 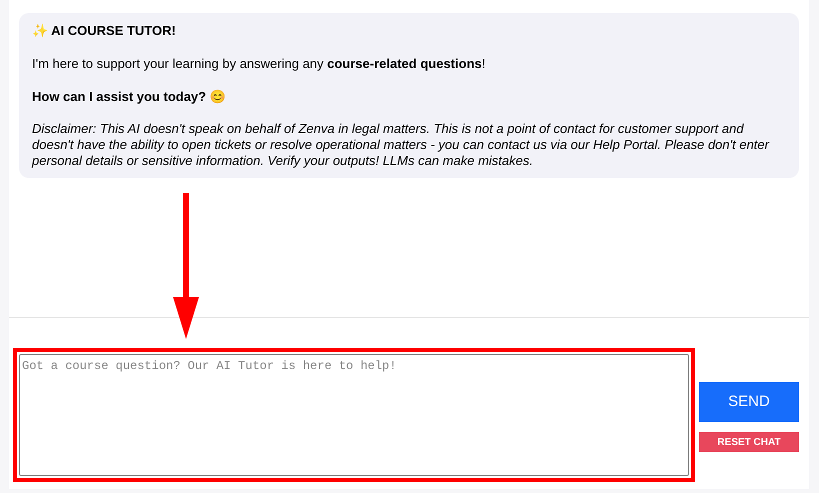 I want to click on arrow-icon, so click(x=186, y=266).